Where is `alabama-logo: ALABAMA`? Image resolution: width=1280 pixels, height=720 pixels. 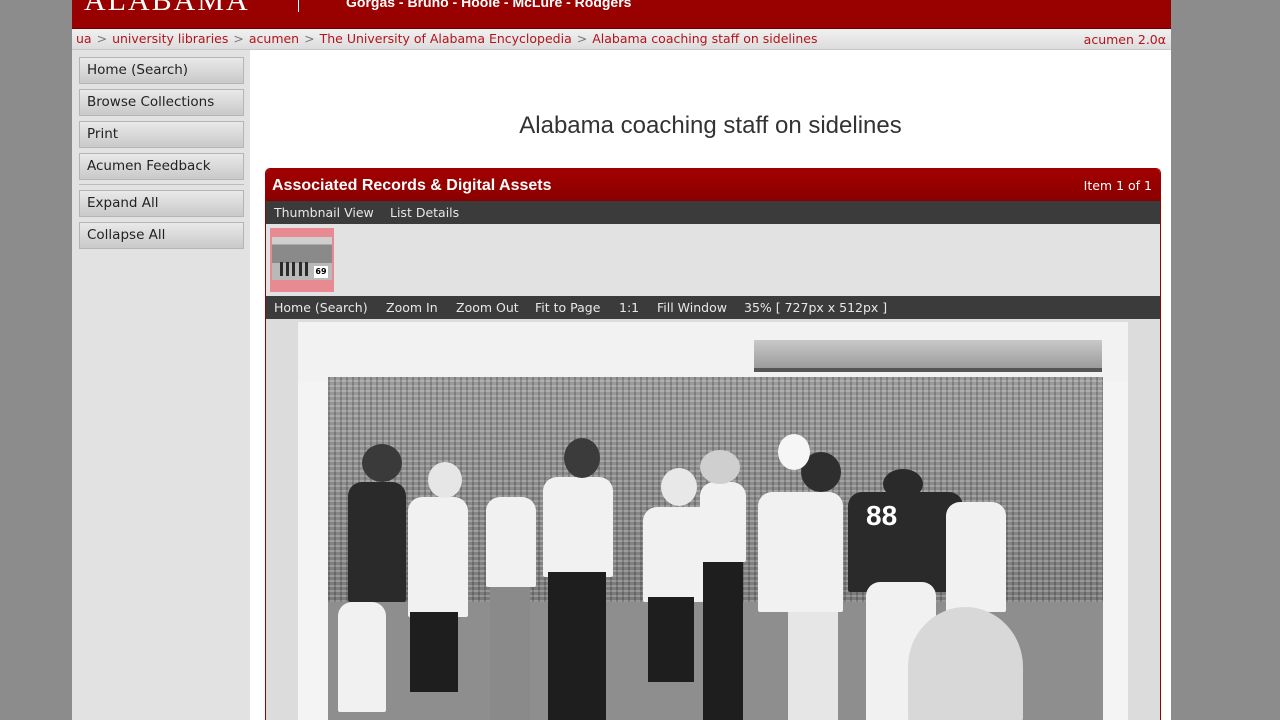
alabama-logo: ALABAMA is located at coordinates (167, 9).